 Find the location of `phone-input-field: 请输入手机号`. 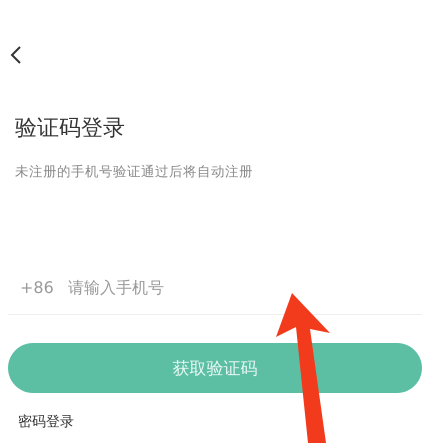

phone-input-field: 请输入手机号 is located at coordinates (244, 287).